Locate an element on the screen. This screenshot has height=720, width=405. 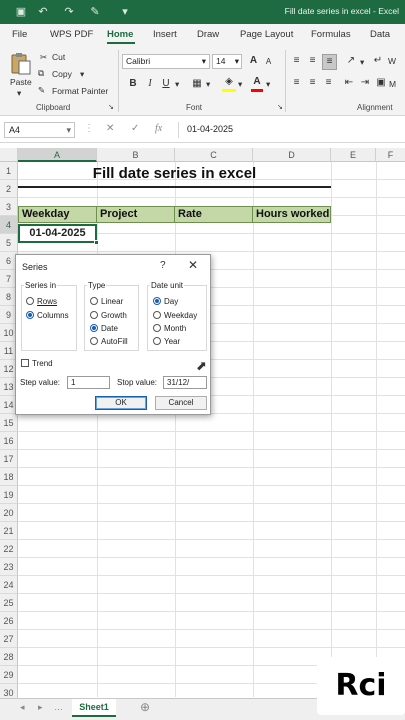
row-header-3: 3 is located at coordinates (9, 207).